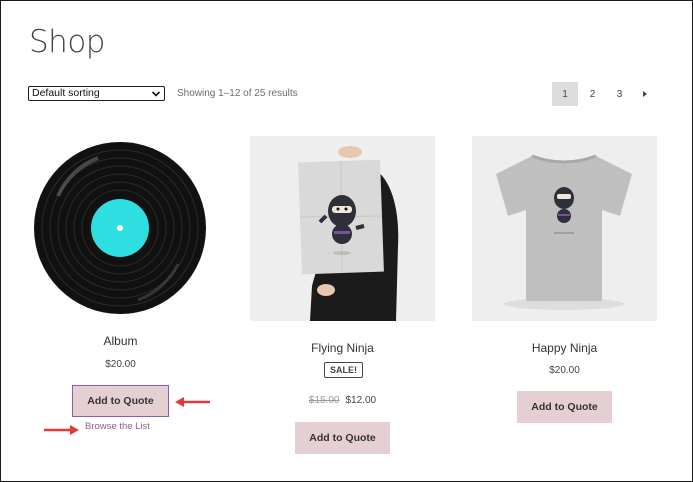  What do you see at coordinates (237, 93) in the screenshot?
I see `result-count: Showing 1–12 of 25 results` at bounding box center [237, 93].